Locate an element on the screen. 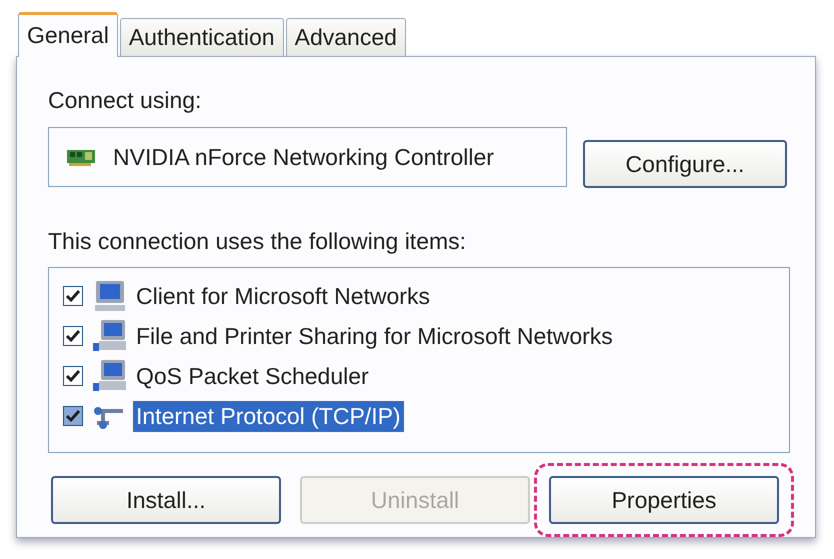  items-label: This connection uses the following items: is located at coordinates (257, 241).